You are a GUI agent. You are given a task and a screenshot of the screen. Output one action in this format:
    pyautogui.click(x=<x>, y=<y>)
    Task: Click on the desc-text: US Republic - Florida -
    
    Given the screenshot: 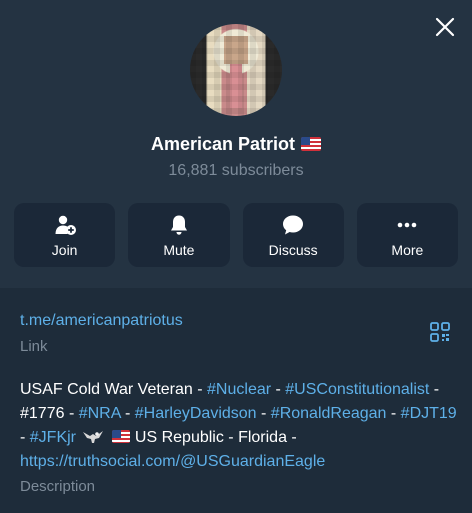 What is the action you would take?
    pyautogui.click(x=213, y=437)
    